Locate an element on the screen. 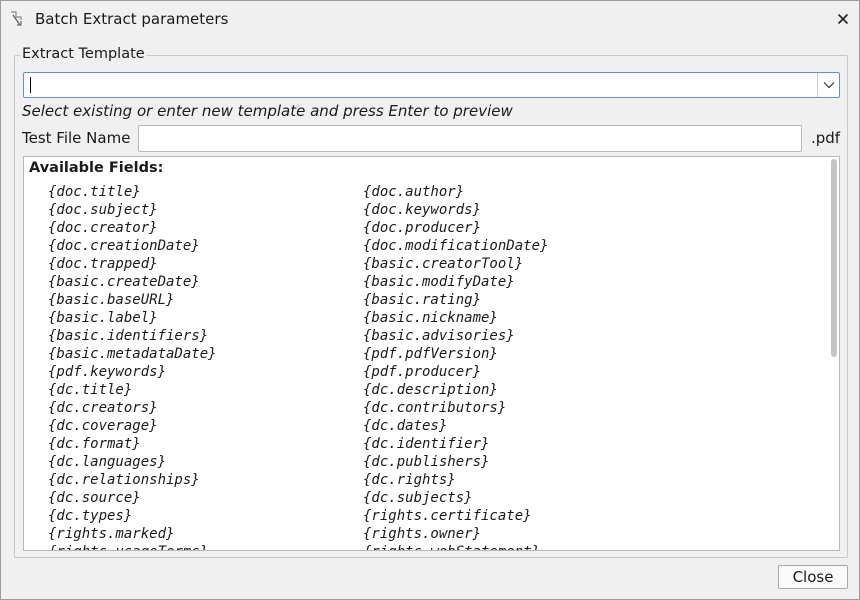 The width and height of the screenshot is (860, 600). field-item: {dc.relationships} is located at coordinates (124, 480).